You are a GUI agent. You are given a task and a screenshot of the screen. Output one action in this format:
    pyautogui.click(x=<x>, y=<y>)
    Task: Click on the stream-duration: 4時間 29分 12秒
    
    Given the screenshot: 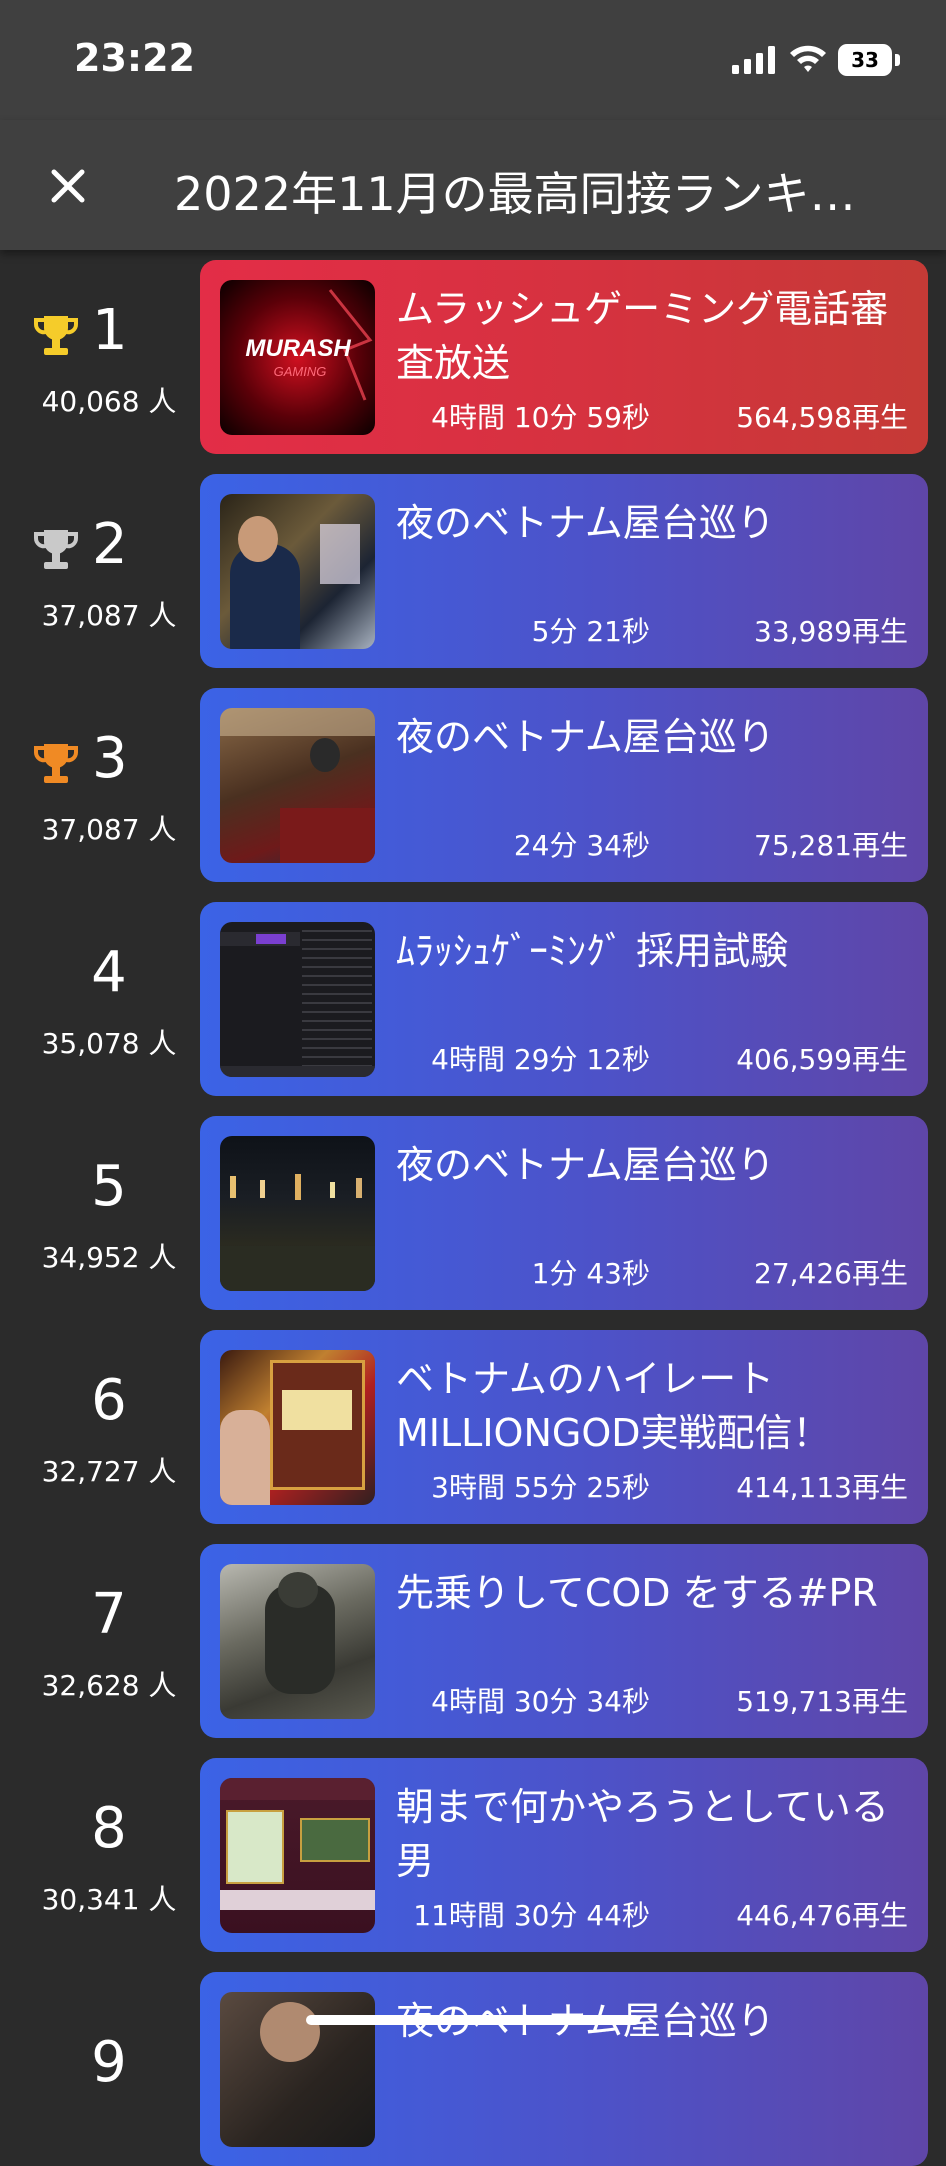 What is the action you would take?
    pyautogui.click(x=540, y=1059)
    